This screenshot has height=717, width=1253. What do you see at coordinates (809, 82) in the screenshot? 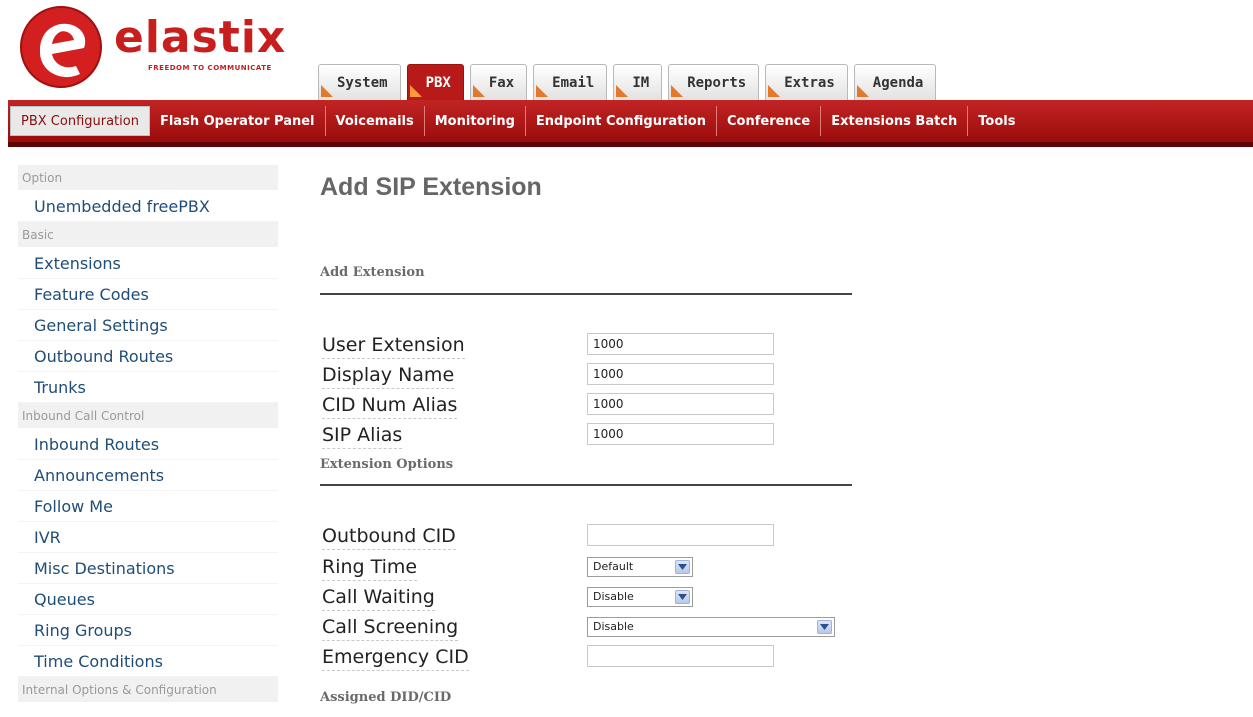
I see `tab-label: Extras` at bounding box center [809, 82].